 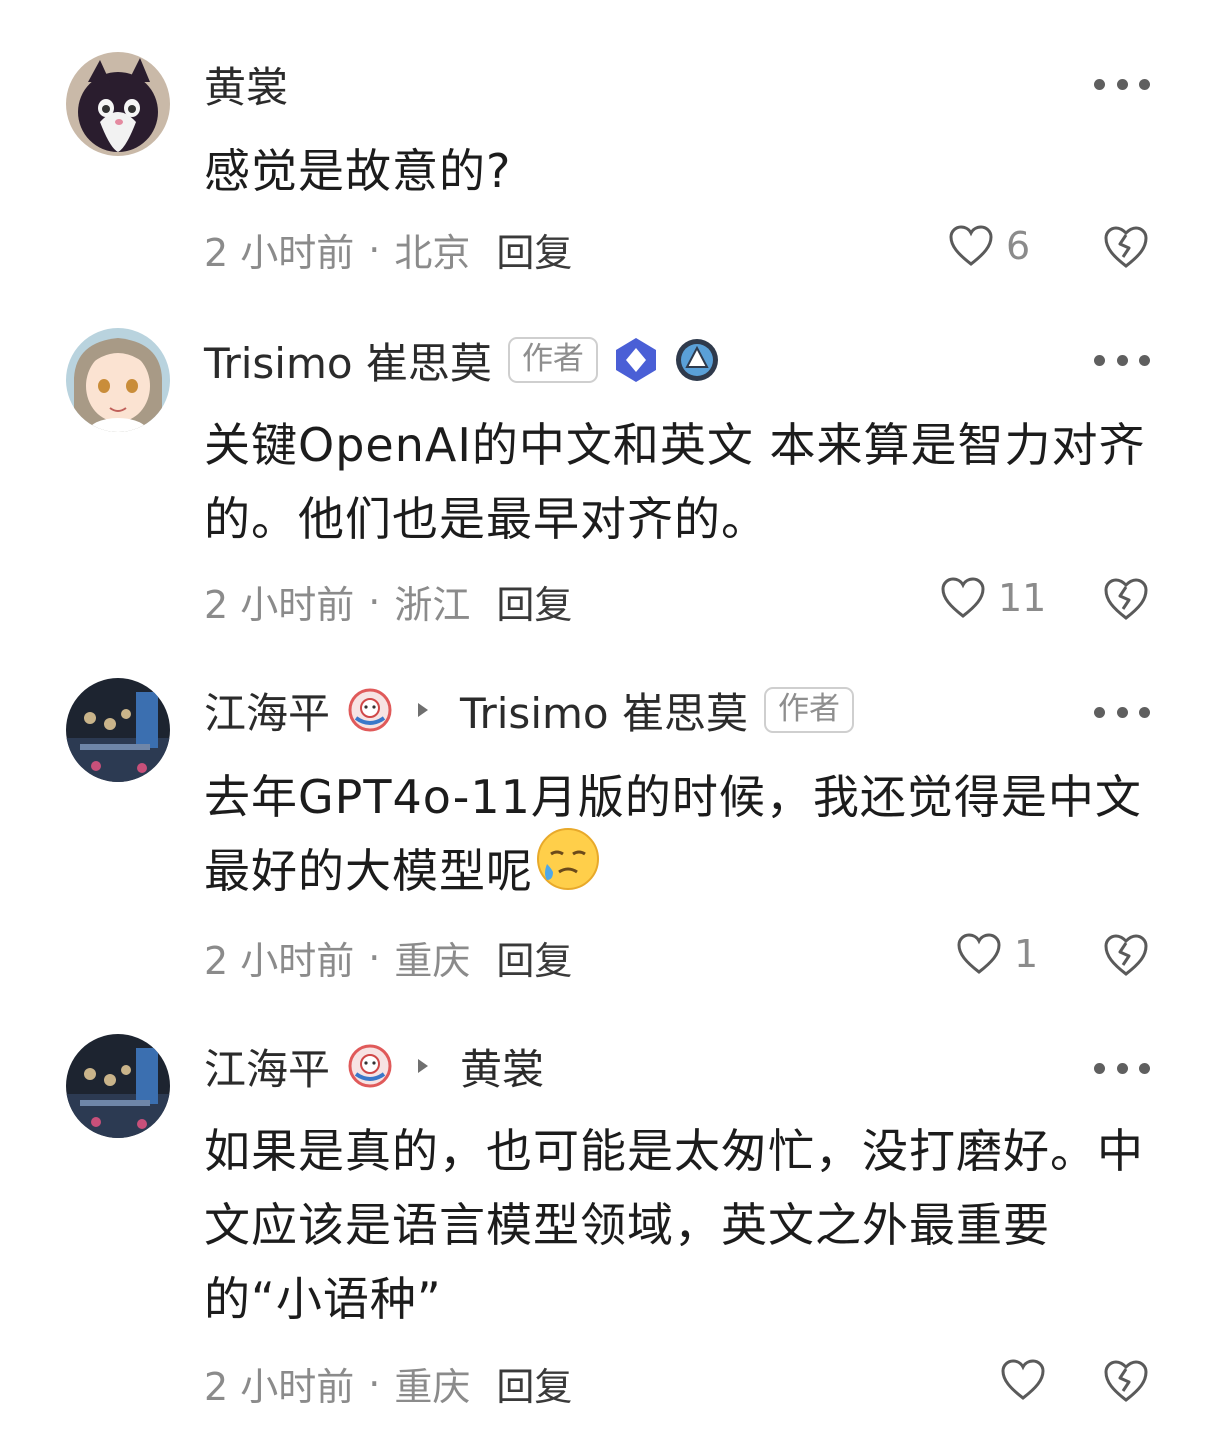 I want to click on comment-meta: 2 小时前 · 北京 回复, so click(x=388, y=249).